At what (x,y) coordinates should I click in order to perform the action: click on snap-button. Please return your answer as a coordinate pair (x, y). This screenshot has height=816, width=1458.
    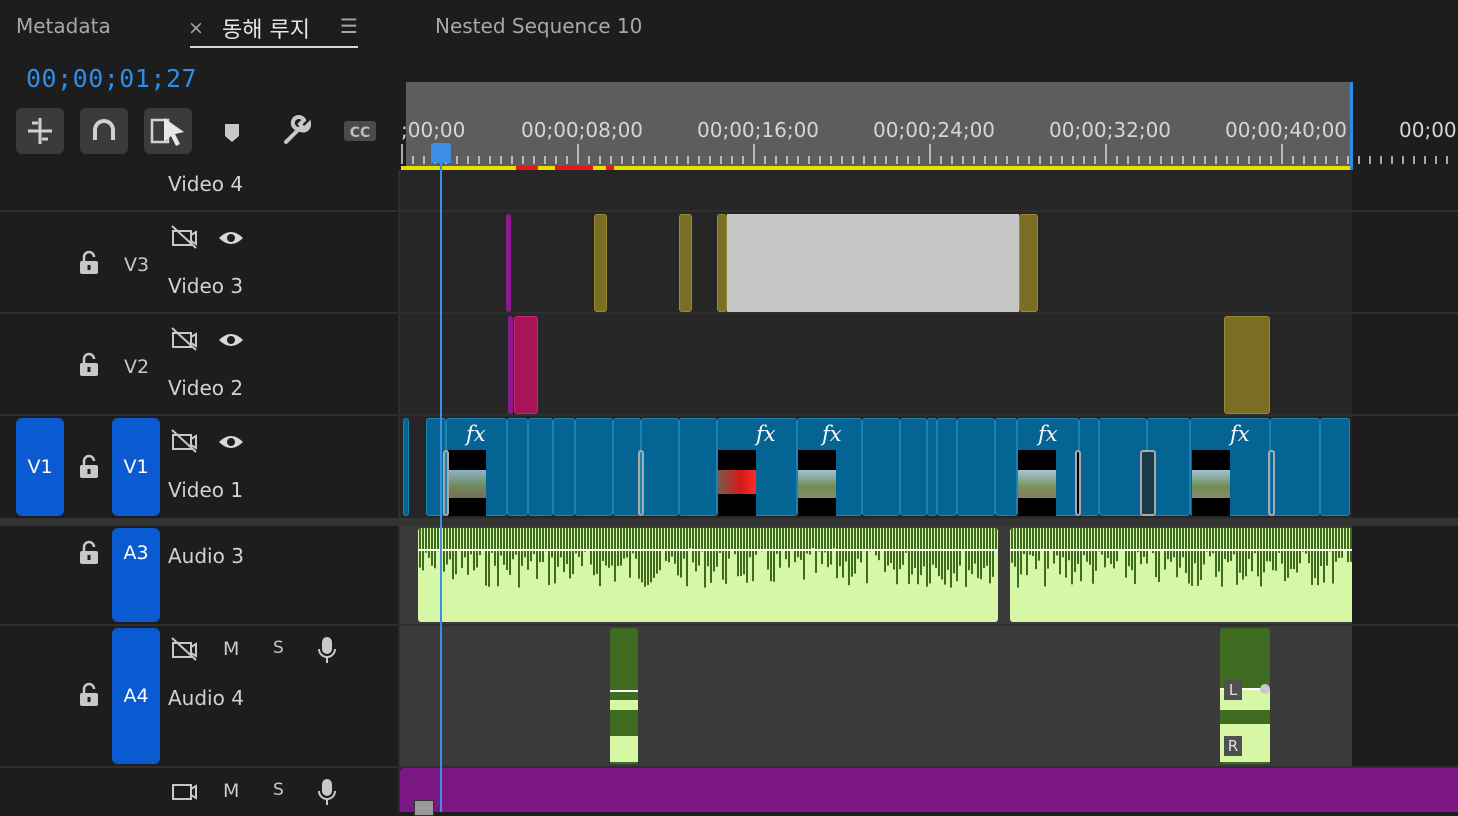
    Looking at the image, I should click on (104, 131).